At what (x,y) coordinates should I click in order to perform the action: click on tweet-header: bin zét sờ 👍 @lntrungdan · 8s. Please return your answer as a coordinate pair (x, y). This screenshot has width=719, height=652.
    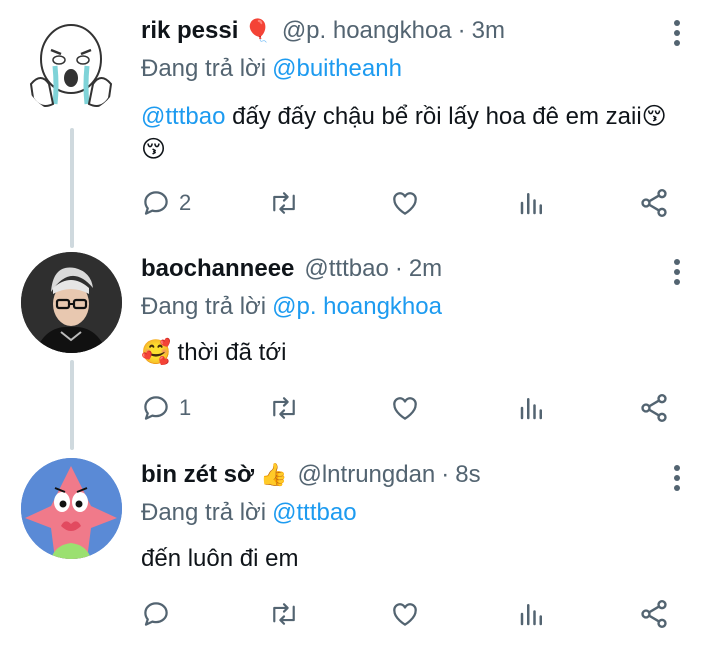
    Looking at the image, I should click on (405, 475).